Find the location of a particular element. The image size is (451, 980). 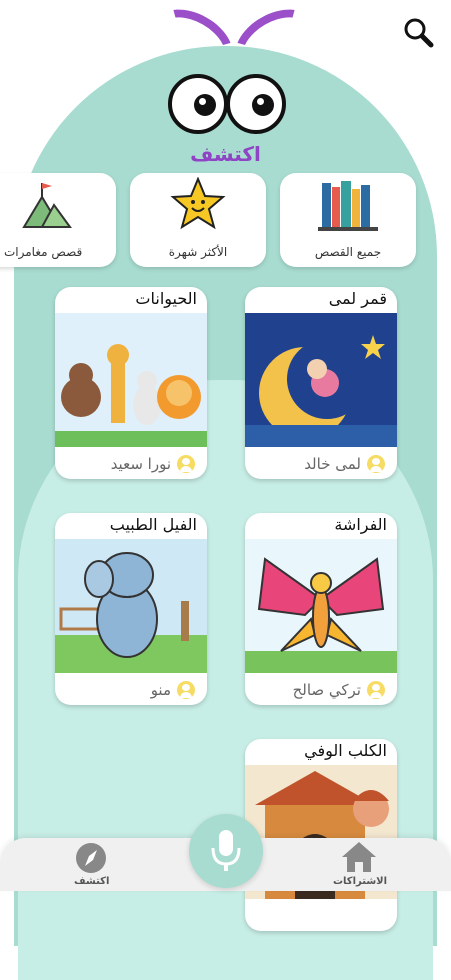

story-title: الكلب الوفي is located at coordinates (345, 750).